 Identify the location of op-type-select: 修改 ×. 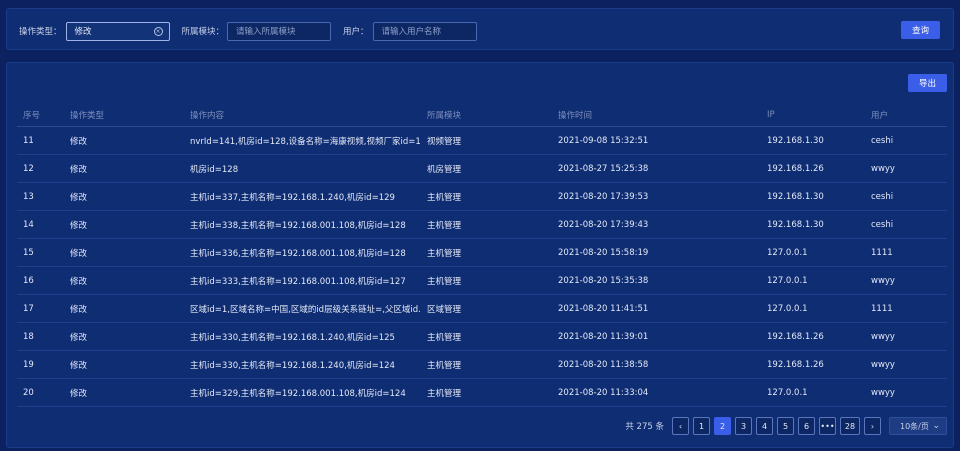
(117, 31).